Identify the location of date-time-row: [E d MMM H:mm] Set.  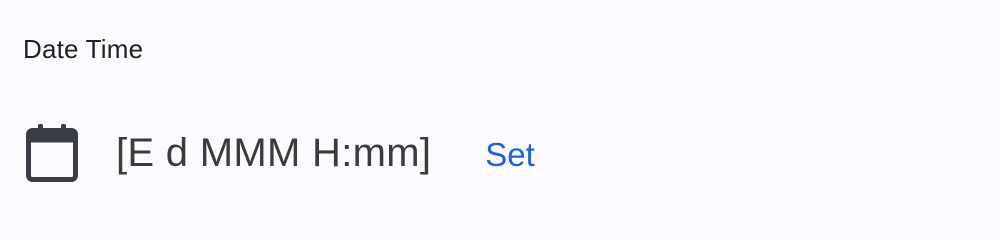
(279, 153).